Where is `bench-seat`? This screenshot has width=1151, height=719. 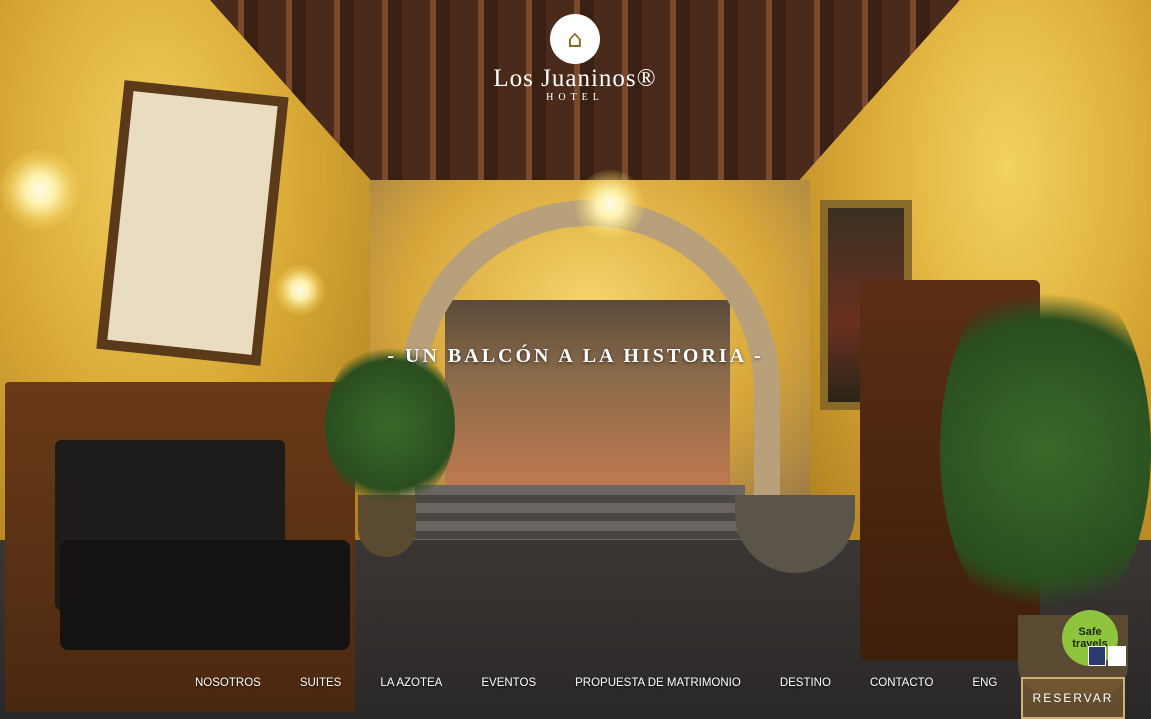 bench-seat is located at coordinates (205, 595).